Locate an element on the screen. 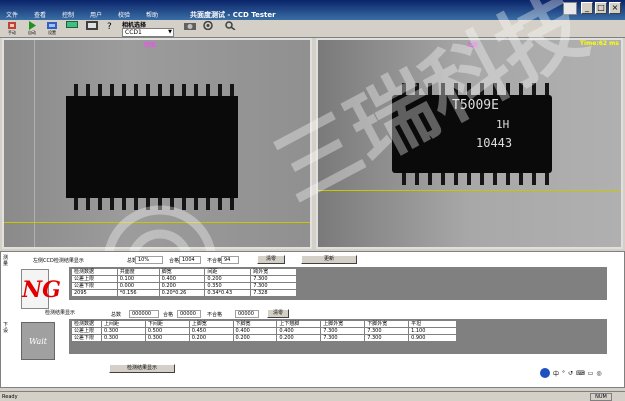 This screenshot has height=401, width=625. bottom-header-row: 检测数据 上间距 下间距 上脚宽 下脚宽 上下翘脚 上脚外宽 下脚外宽 平坦 is located at coordinates (264, 324).